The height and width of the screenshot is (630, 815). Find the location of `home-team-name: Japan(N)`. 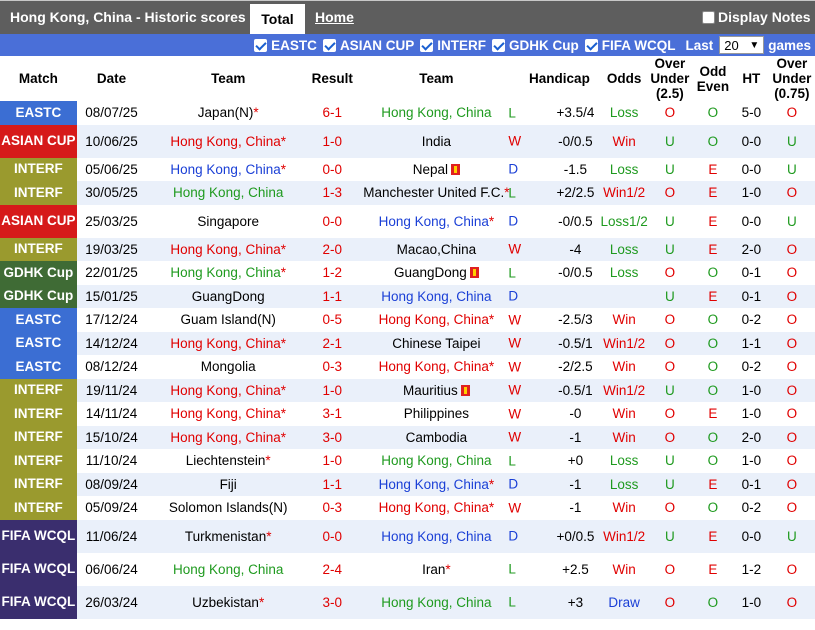

home-team-name: Japan(N) is located at coordinates (226, 112).